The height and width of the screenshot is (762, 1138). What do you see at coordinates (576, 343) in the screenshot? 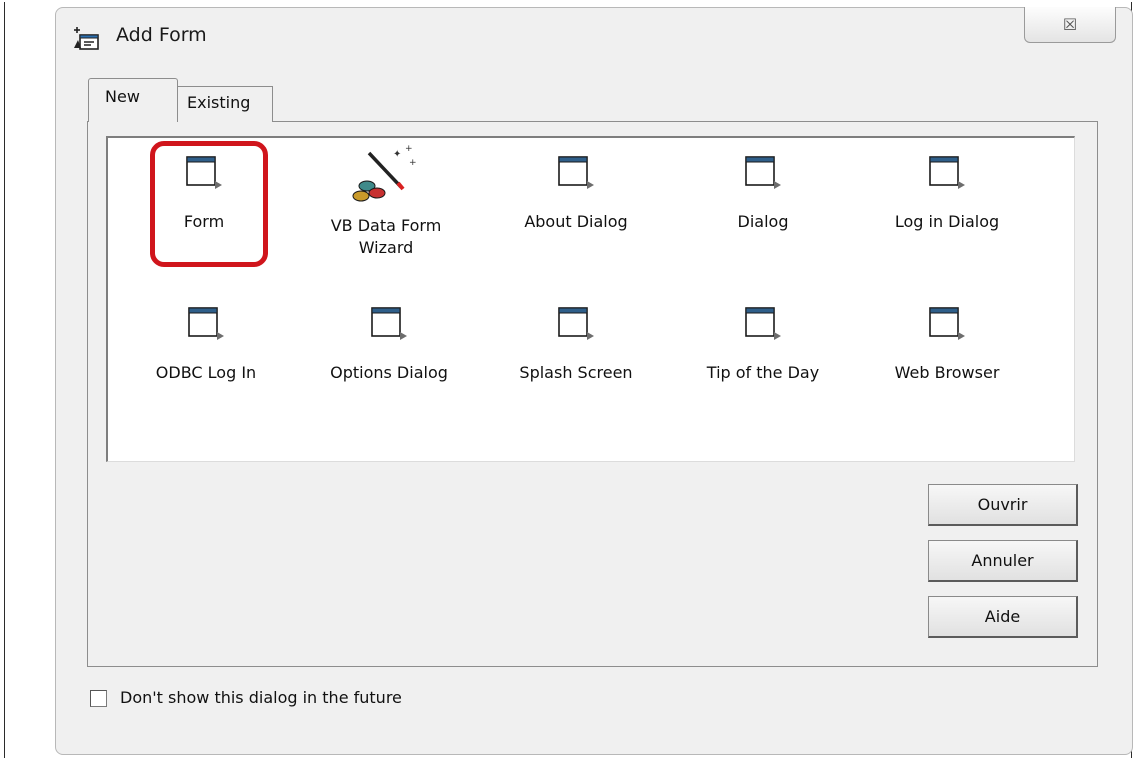
I see `template-item-splash-screen: Splash Screen` at bounding box center [576, 343].